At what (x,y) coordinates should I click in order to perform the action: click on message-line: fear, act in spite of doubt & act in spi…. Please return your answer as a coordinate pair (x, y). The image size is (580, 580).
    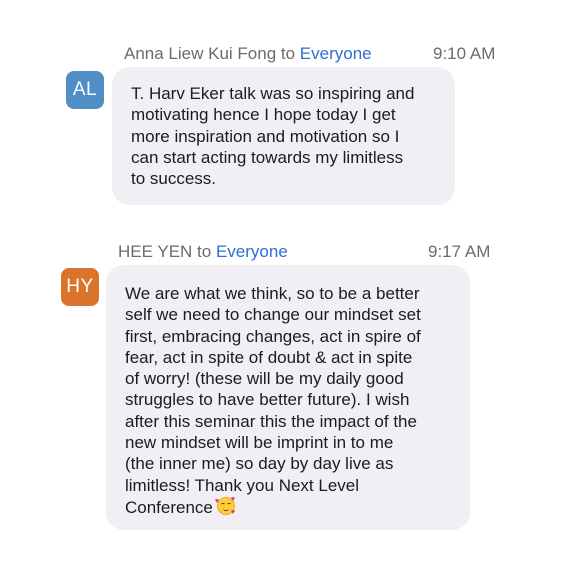
    Looking at the image, I should click on (269, 357).